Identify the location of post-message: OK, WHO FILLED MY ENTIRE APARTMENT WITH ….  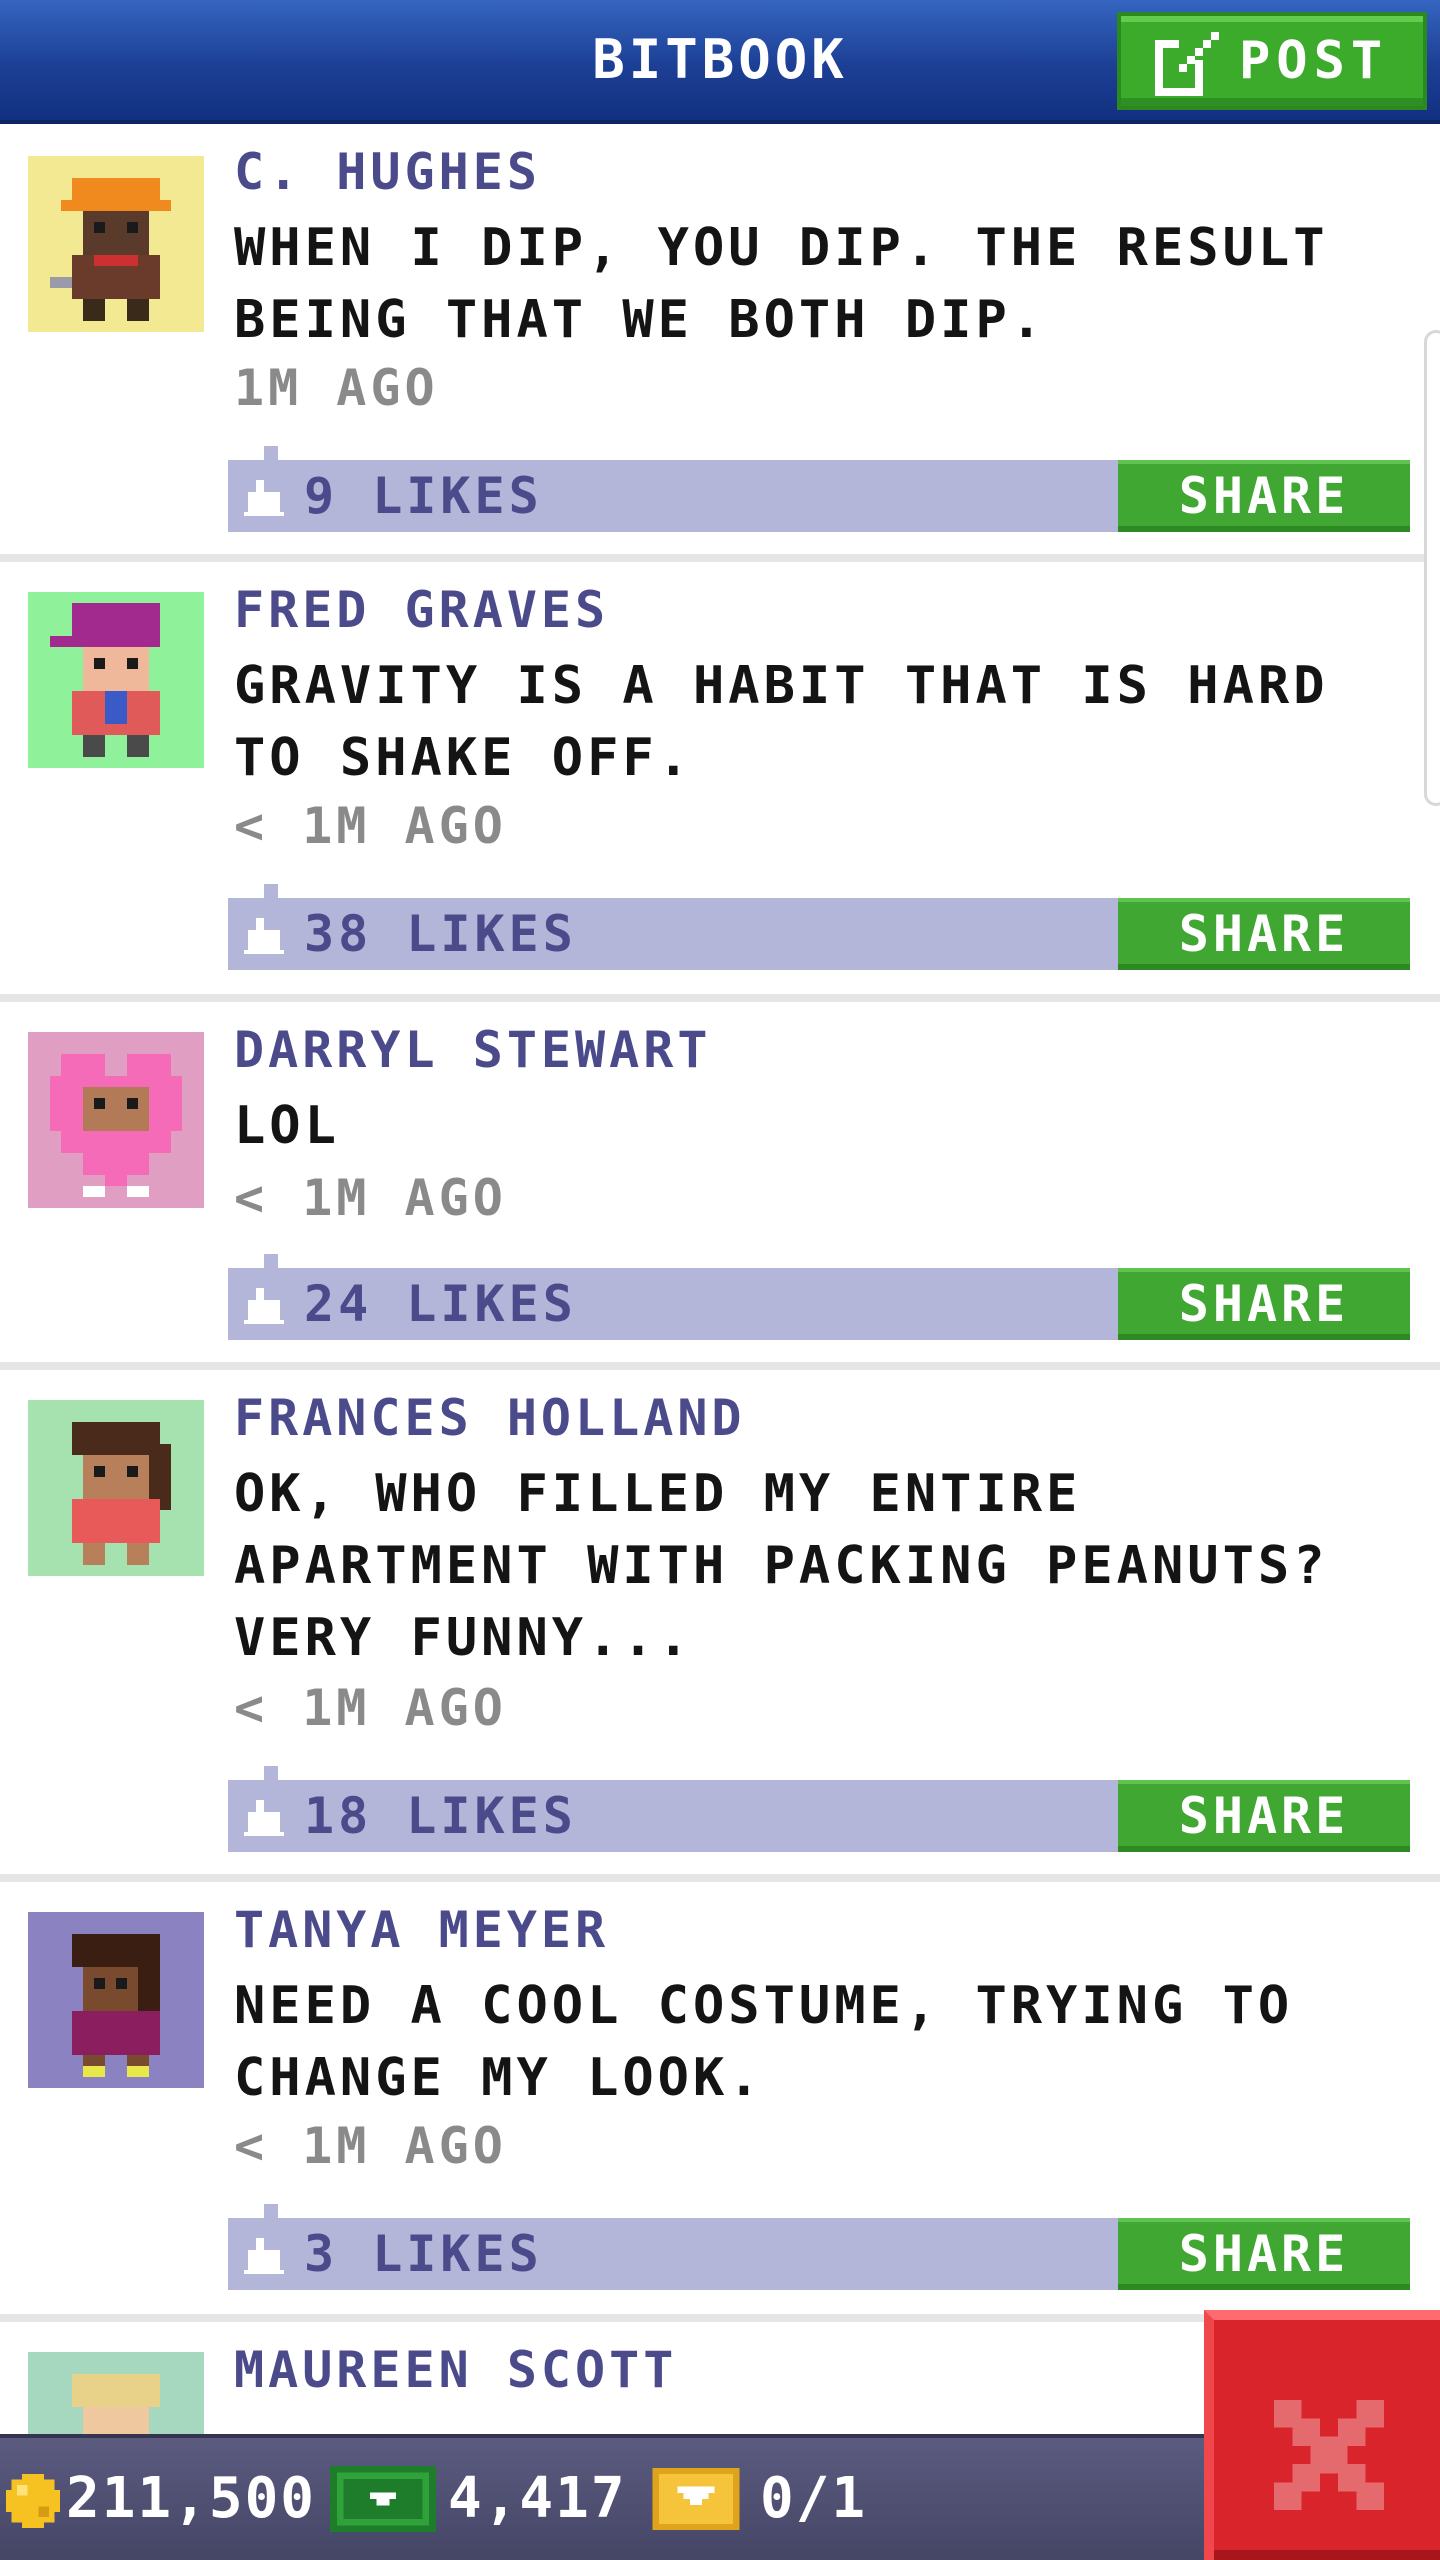
(781, 1566).